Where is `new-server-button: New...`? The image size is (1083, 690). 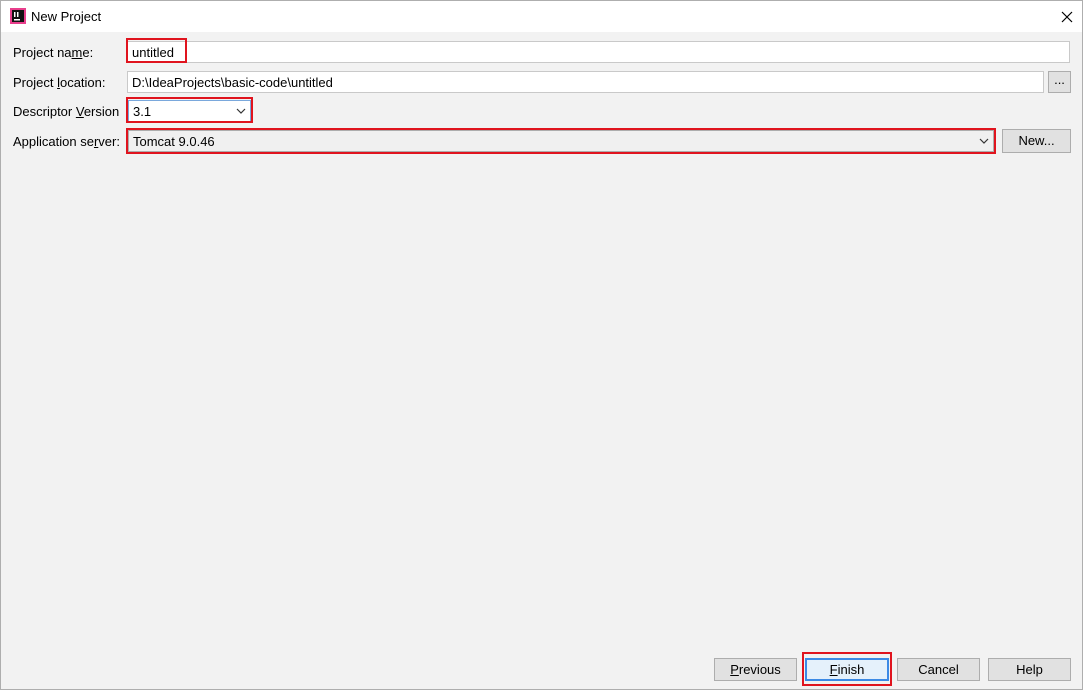
new-server-button: New... is located at coordinates (1036, 141).